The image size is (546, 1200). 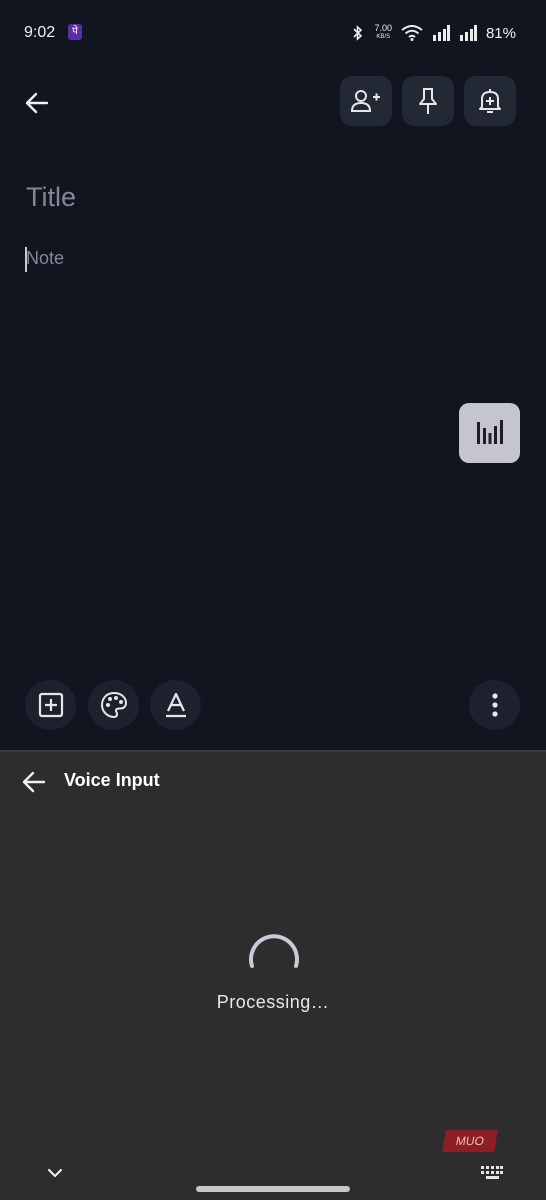 I want to click on title-input: Title, so click(x=51, y=197).